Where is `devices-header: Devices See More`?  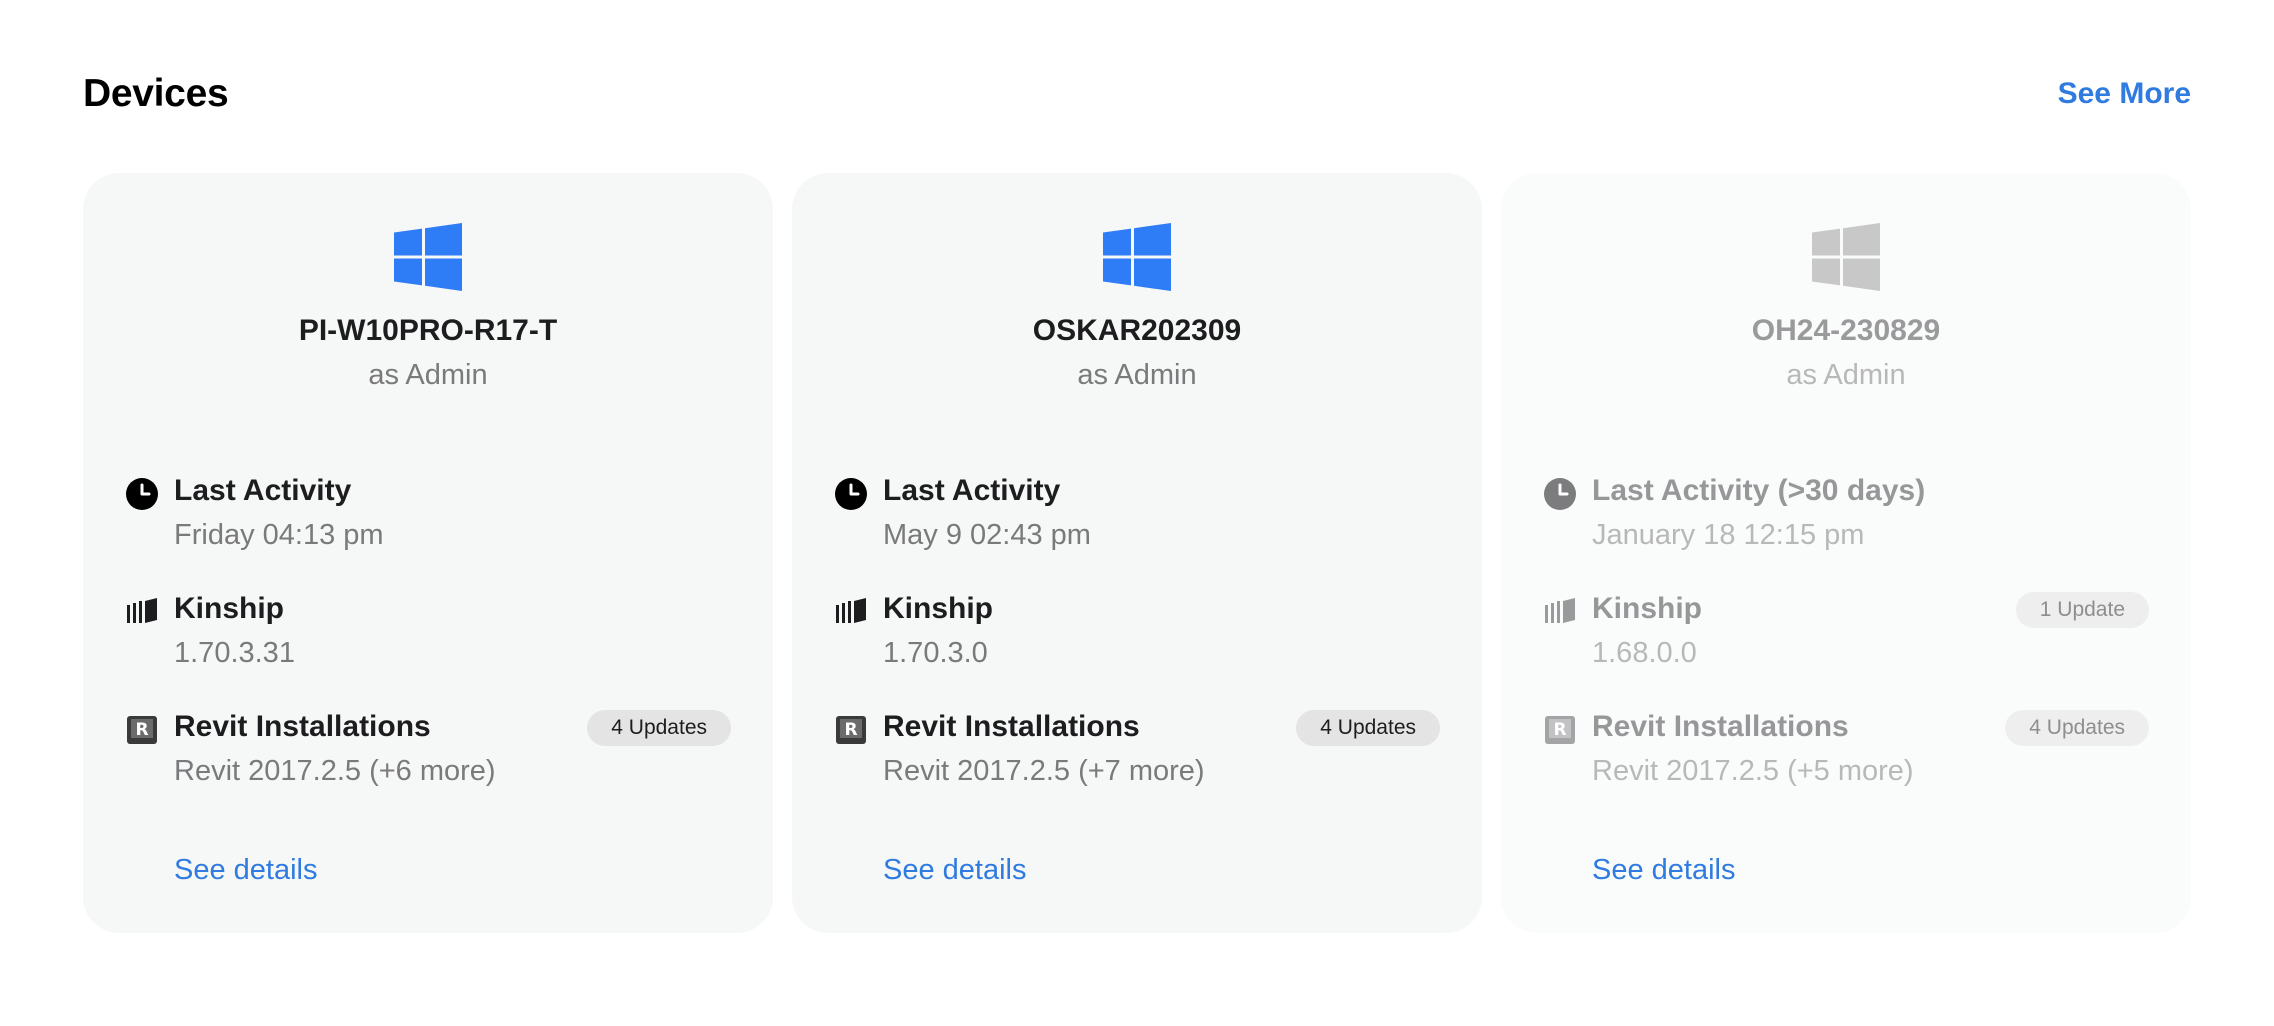 devices-header: Devices See More is located at coordinates (1137, 94).